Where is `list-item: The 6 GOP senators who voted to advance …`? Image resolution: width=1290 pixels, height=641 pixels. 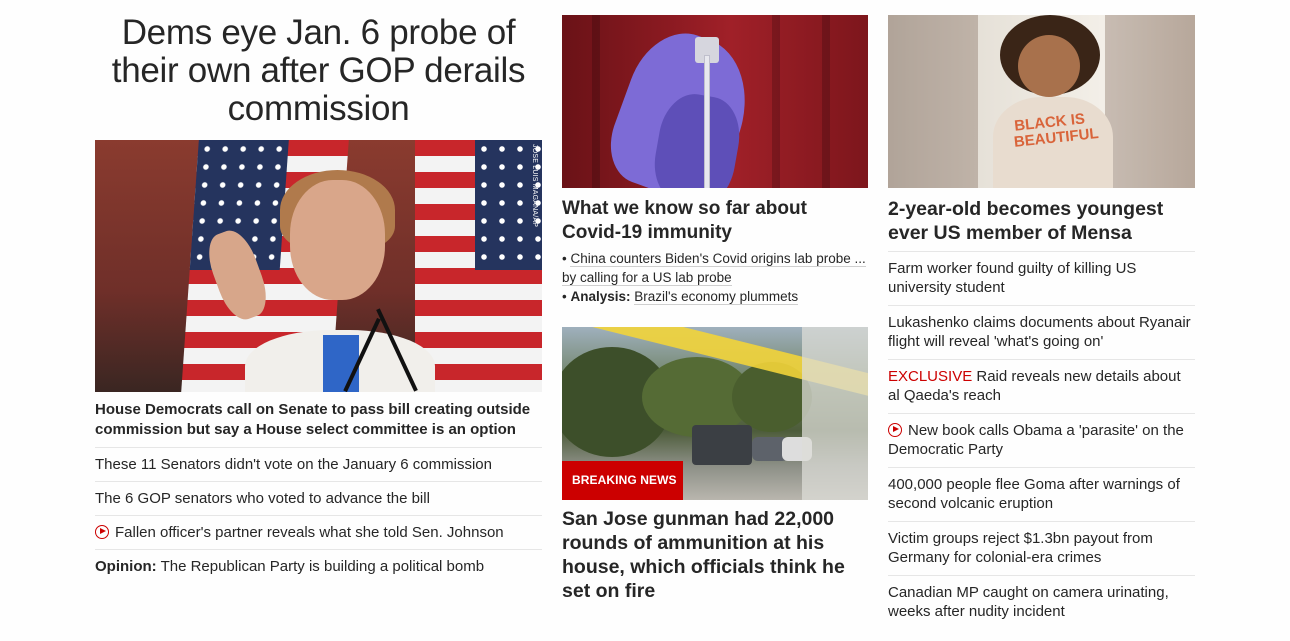
list-item: The 6 GOP senators who voted to advance … is located at coordinates (318, 498).